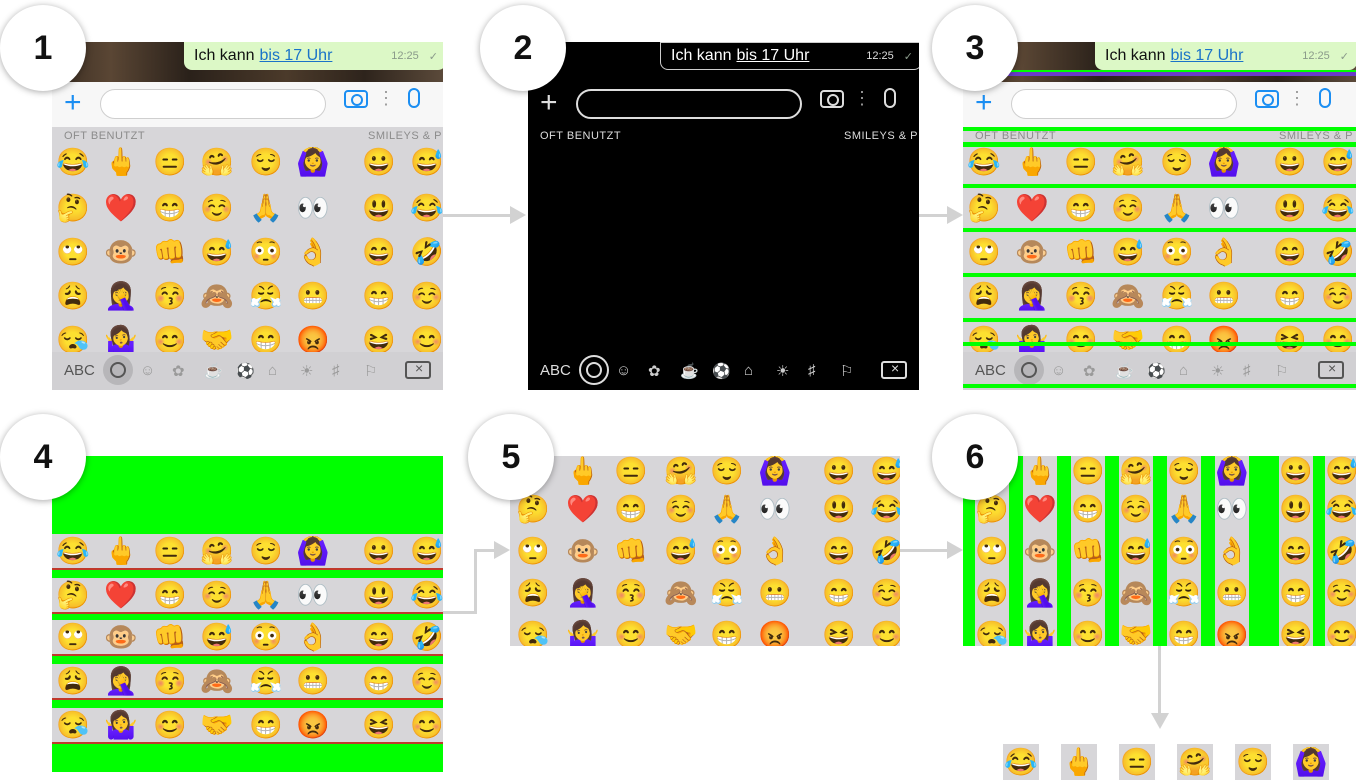 The width and height of the screenshot is (1356, 780). What do you see at coordinates (1224, 162) in the screenshot?
I see `emoji-key: 🙆‍♀️` at bounding box center [1224, 162].